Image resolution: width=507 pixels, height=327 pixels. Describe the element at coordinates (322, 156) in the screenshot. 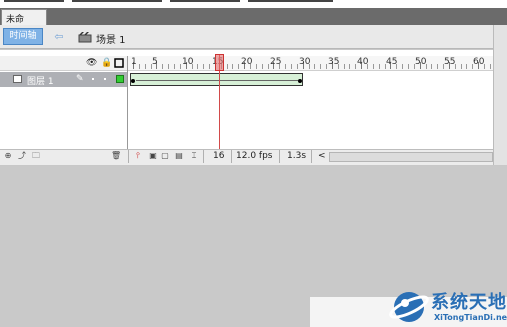

I see `scroll-left-arrow-icon: <` at that location.